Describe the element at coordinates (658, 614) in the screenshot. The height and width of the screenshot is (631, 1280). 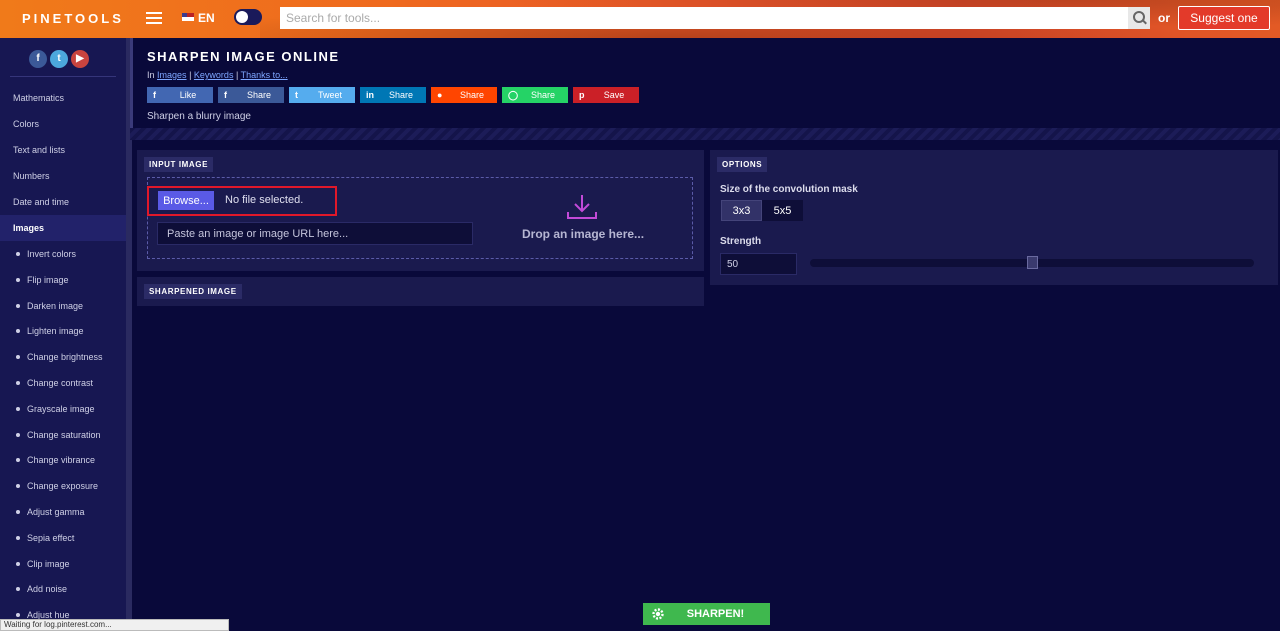
I see `gear-icon` at that location.